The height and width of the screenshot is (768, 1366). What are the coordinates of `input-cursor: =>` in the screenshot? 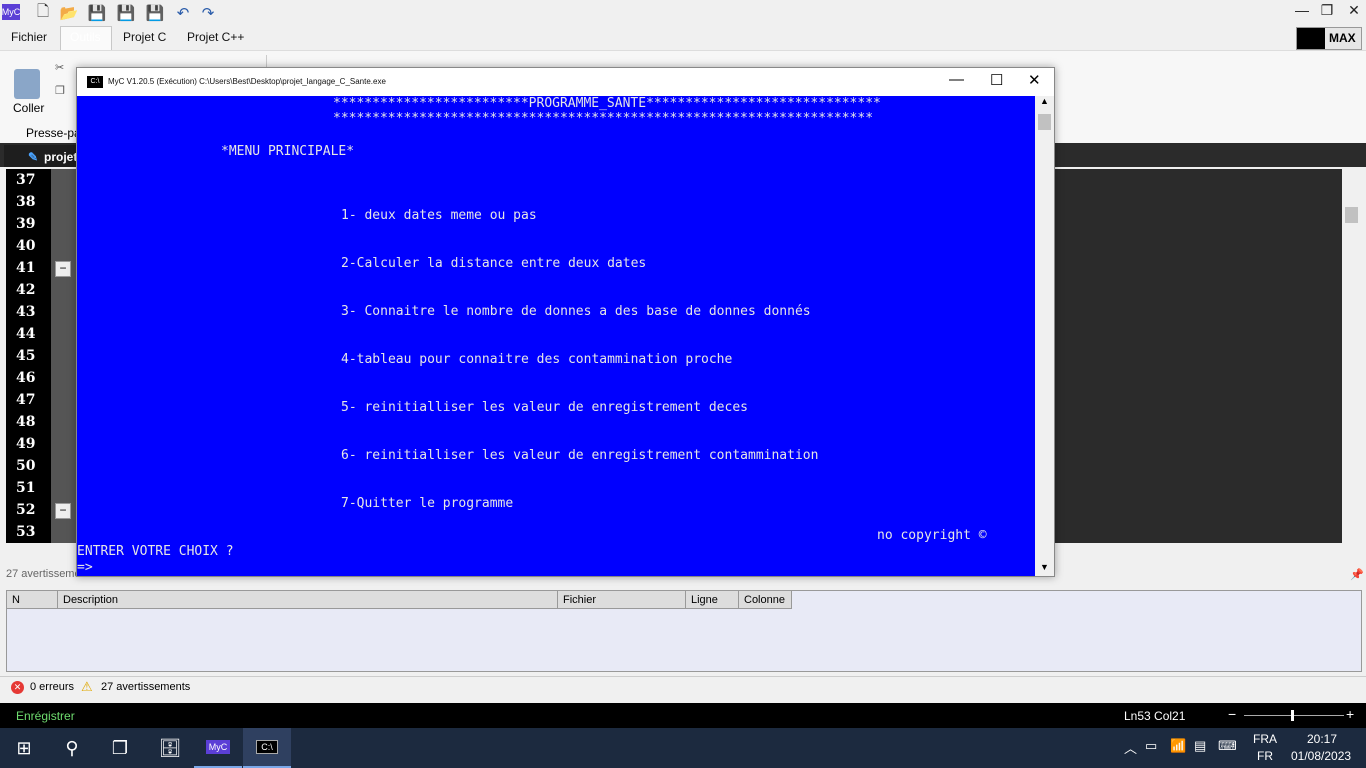 It's located at (85, 567).